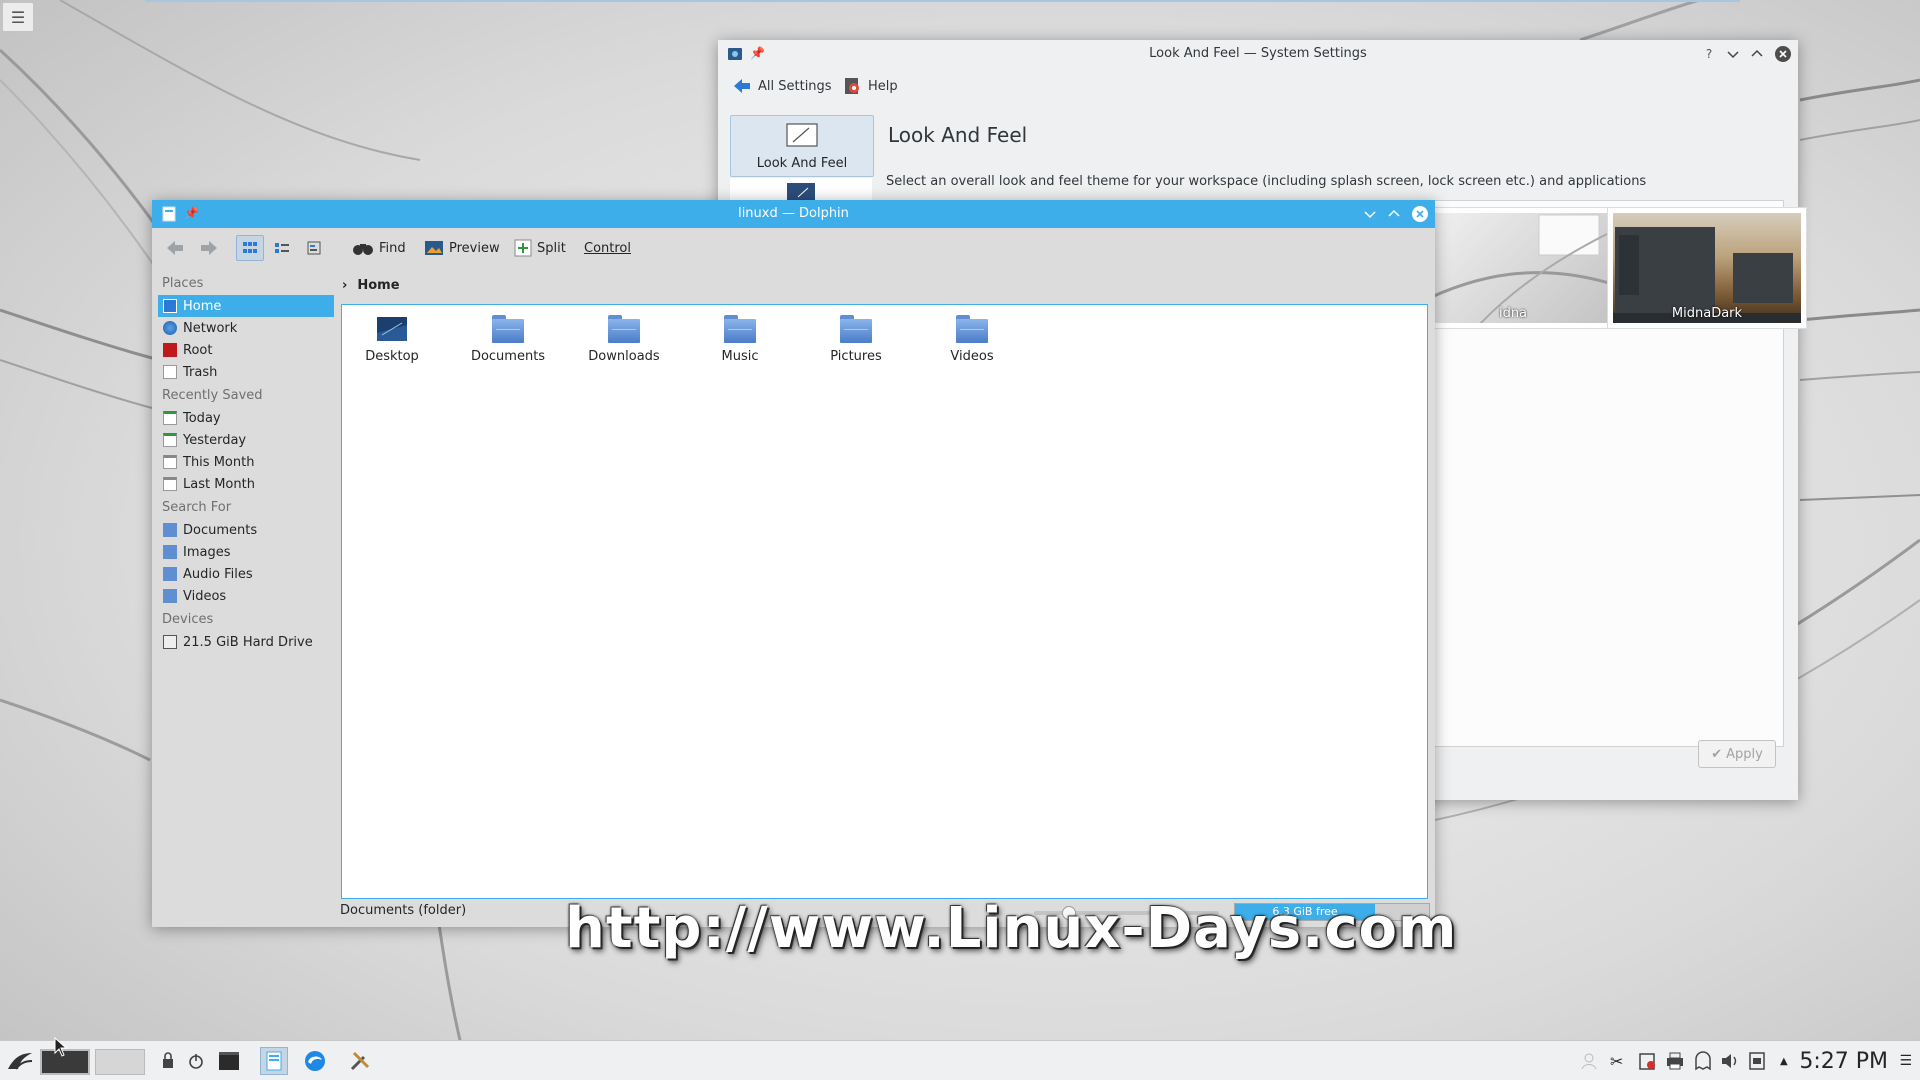  I want to click on details-view-icon, so click(314, 248).